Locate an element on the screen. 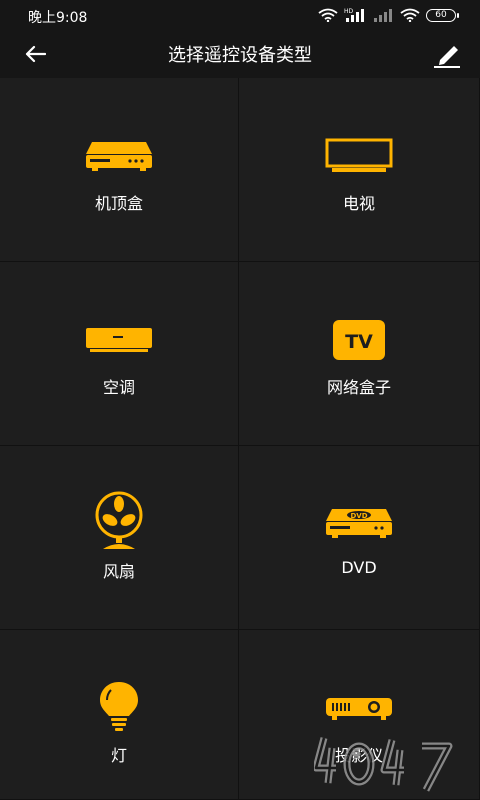 This screenshot has height=800, width=480. edit-button is located at coordinates (447, 55).